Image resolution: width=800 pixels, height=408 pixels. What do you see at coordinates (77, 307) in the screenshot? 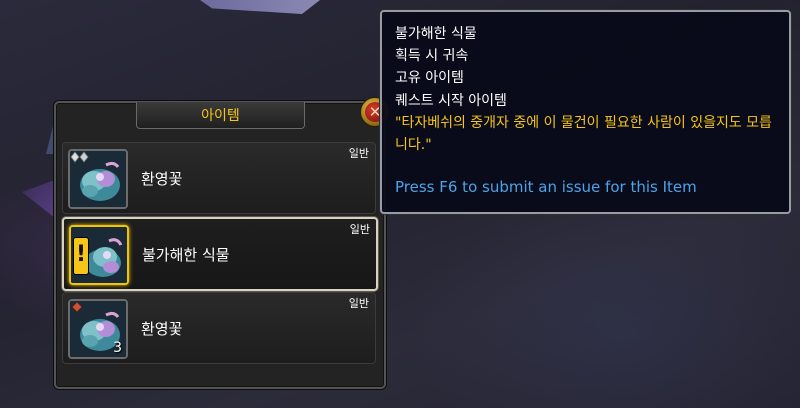
I see `red-gem-icon` at bounding box center [77, 307].